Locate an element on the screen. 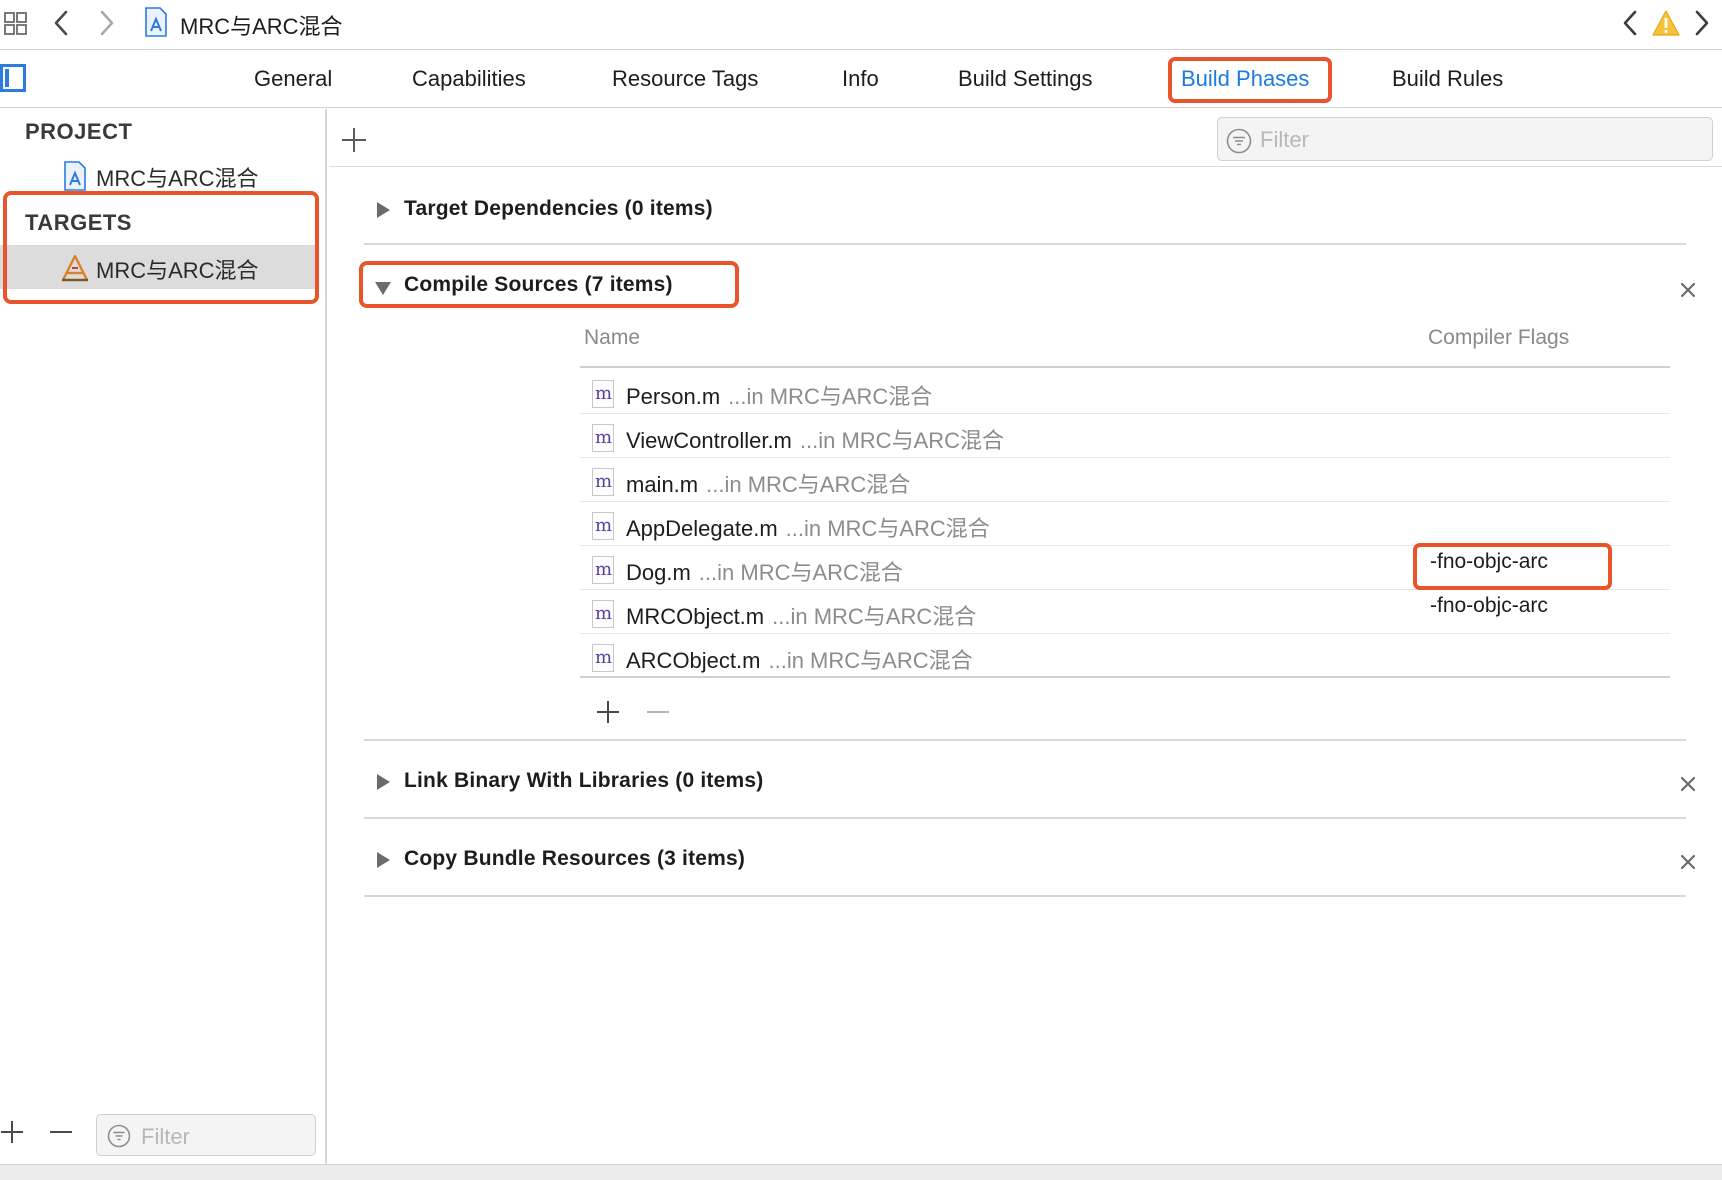 The width and height of the screenshot is (1722, 1180). file-name: main.m is located at coordinates (662, 484).